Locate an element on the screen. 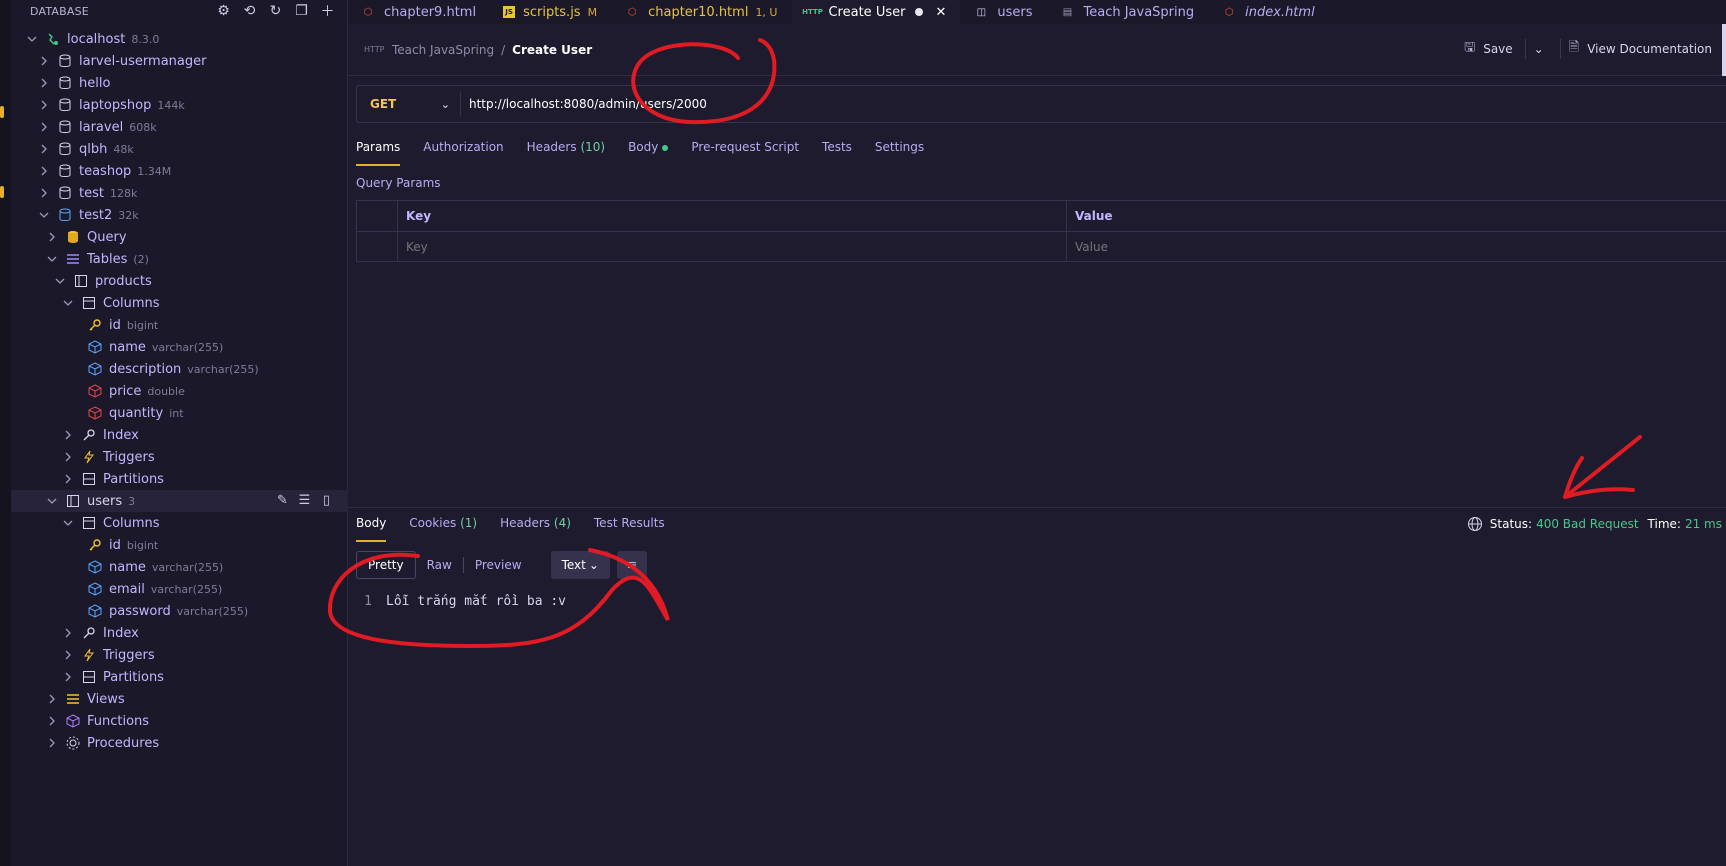 This screenshot has width=1726, height=866. tree-item-database-test2: test2 32k is located at coordinates (179, 215).